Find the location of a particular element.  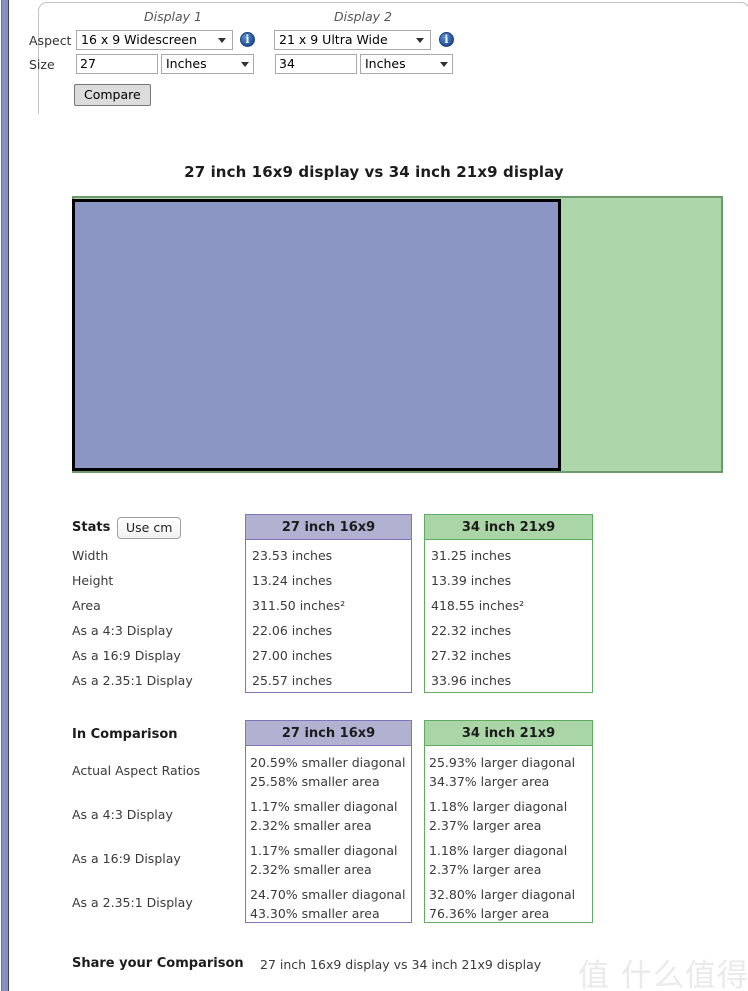

comparison-cell-d1-235-1-area: 43.30% smaller area is located at coordinates (315, 913).